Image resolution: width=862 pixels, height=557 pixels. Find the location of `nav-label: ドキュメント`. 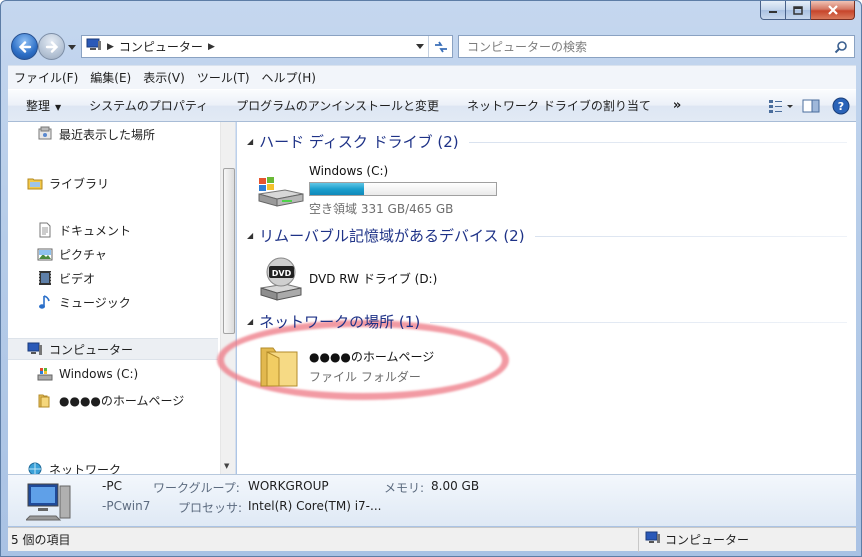

nav-label: ドキュメント is located at coordinates (95, 230).